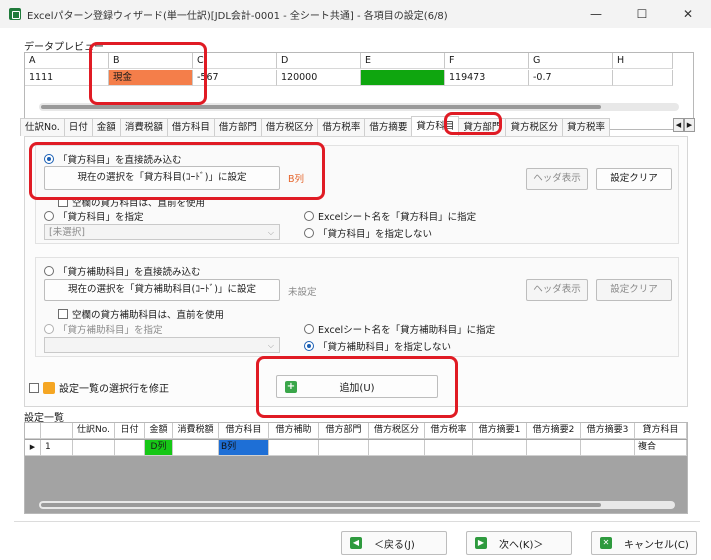  Describe the element at coordinates (643, 78) in the screenshot. I see `preview-cell` at that location.